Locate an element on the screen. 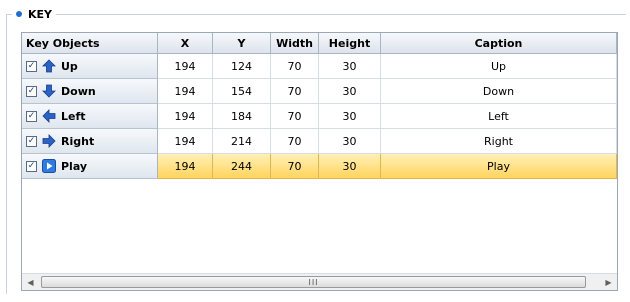  scroll-right-button: ▶ is located at coordinates (608, 282).